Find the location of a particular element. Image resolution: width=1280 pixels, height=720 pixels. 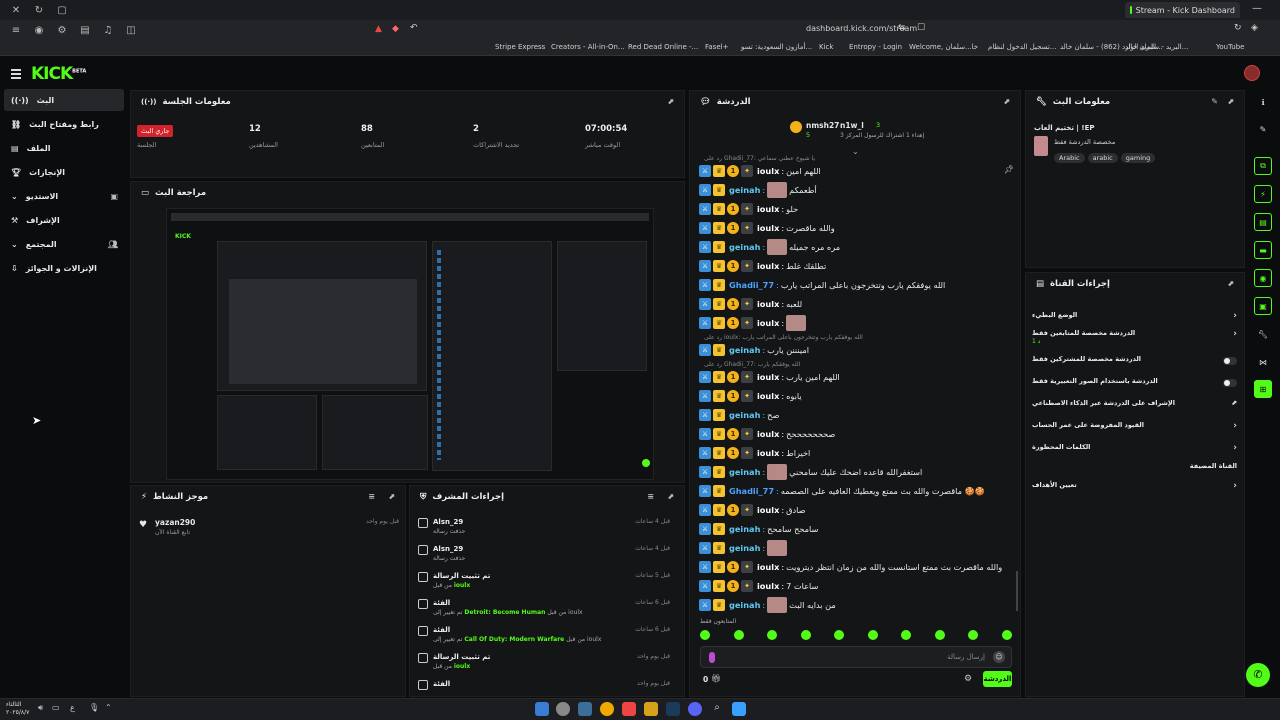

mic-icon is located at coordinates (712, 657).